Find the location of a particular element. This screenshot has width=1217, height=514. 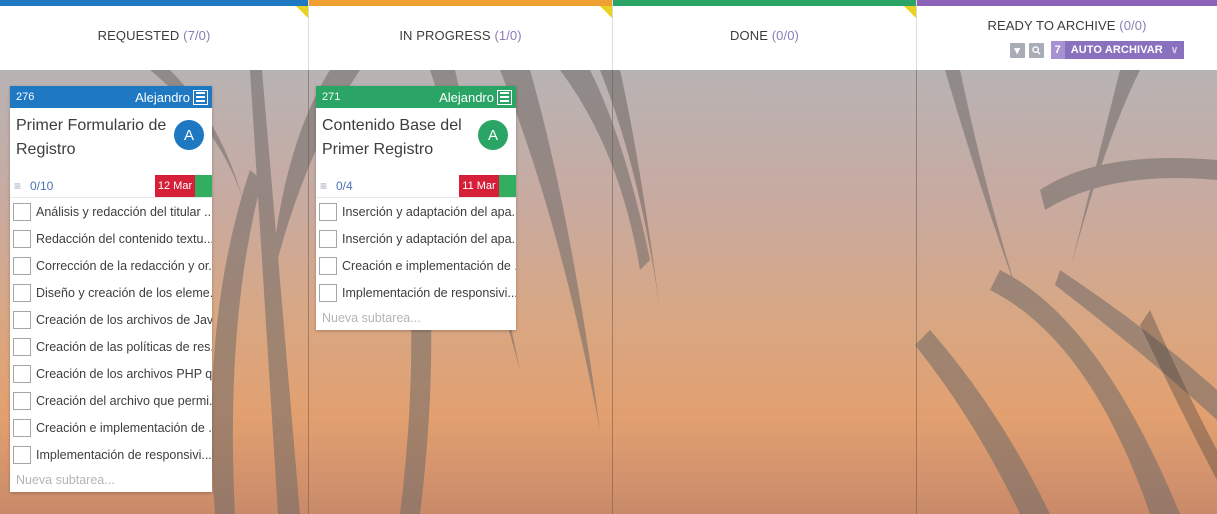

subtask-progress: 0/4 is located at coordinates (344, 185).